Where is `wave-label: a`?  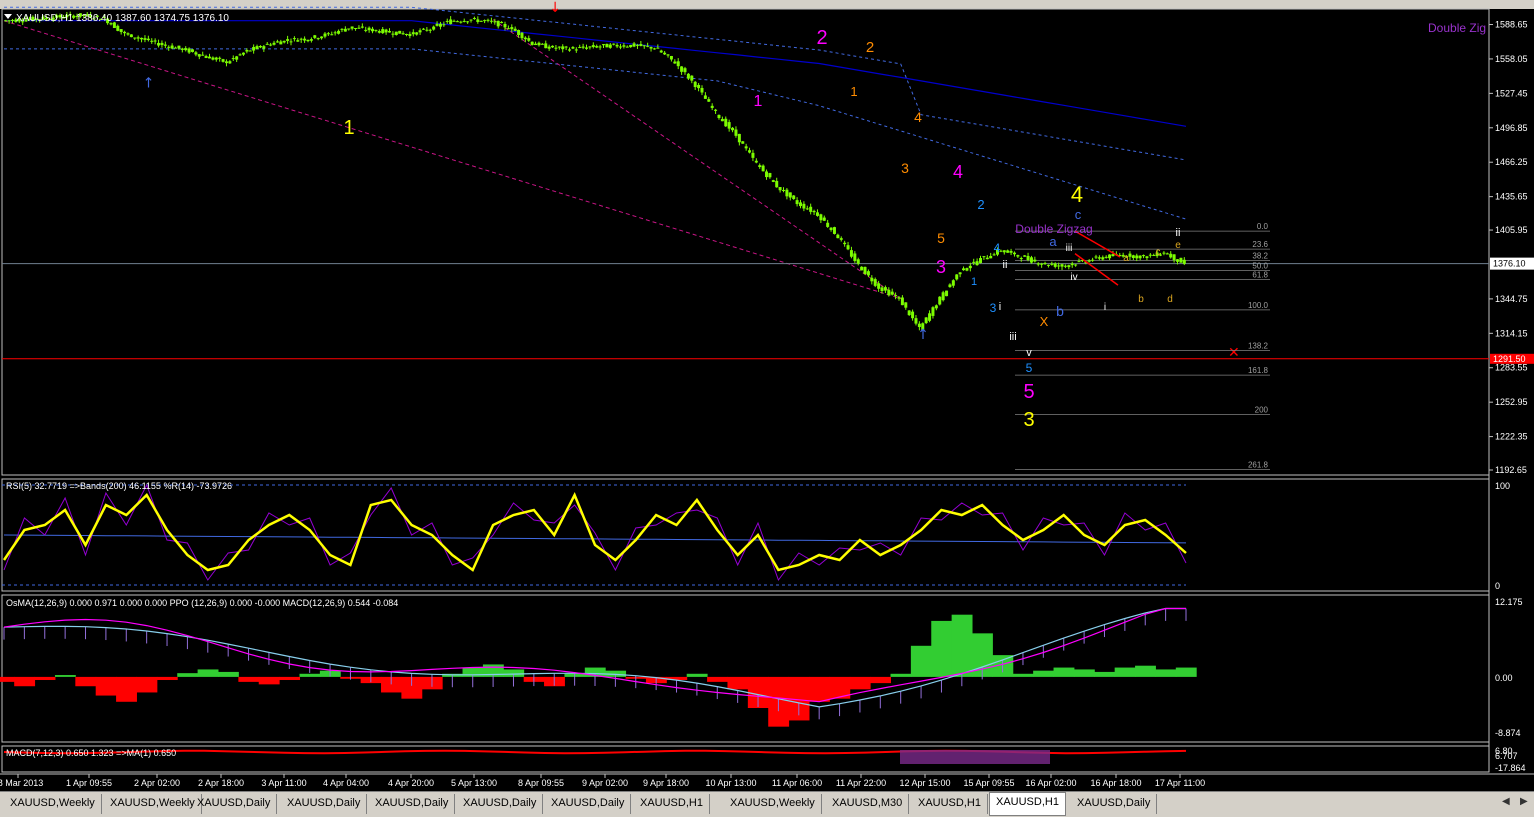 wave-label: a is located at coordinates (1053, 241).